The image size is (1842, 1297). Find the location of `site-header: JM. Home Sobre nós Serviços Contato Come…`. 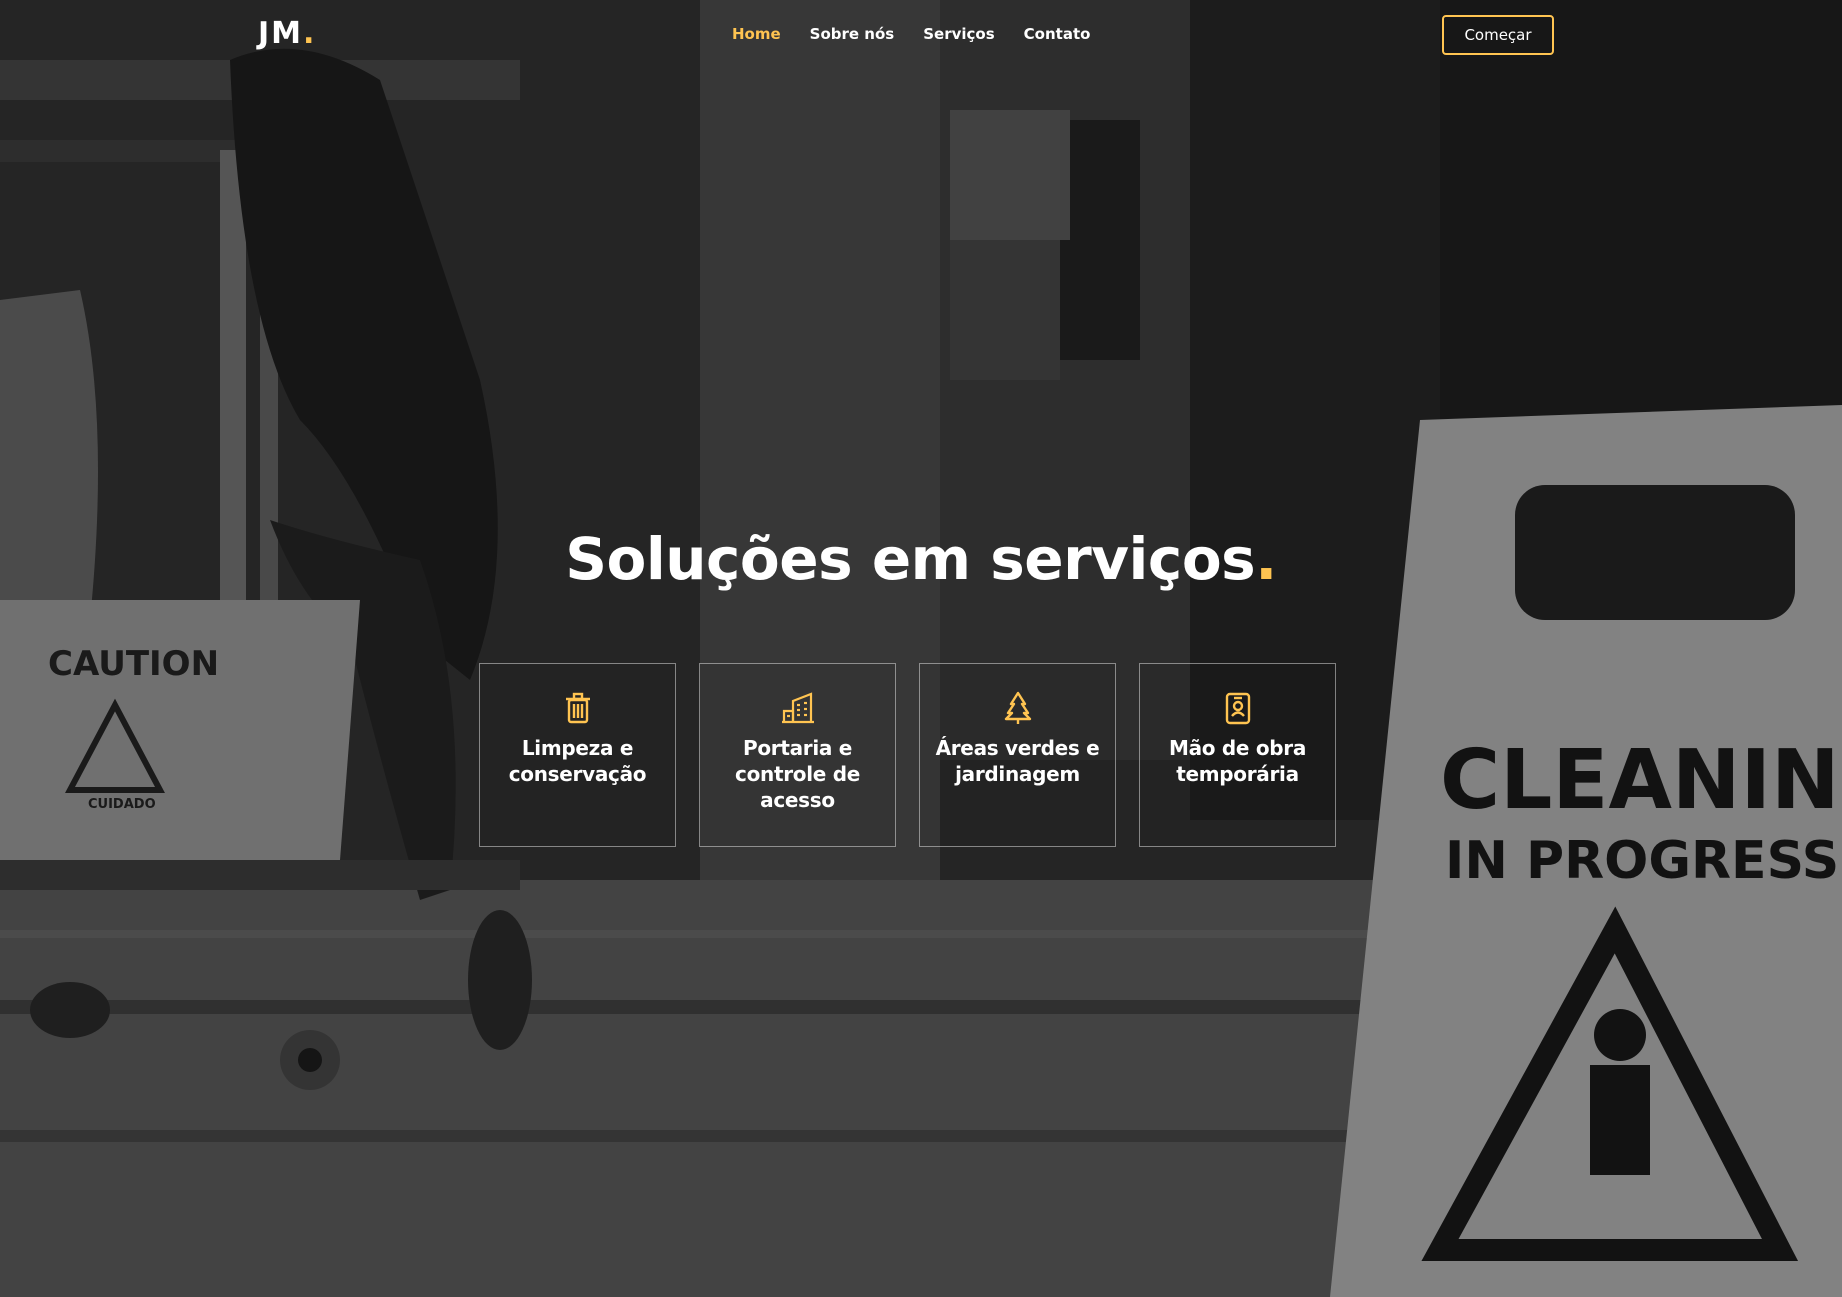

site-header: JM. Home Sobre nós Serviços Contato Come… is located at coordinates (921, 36).